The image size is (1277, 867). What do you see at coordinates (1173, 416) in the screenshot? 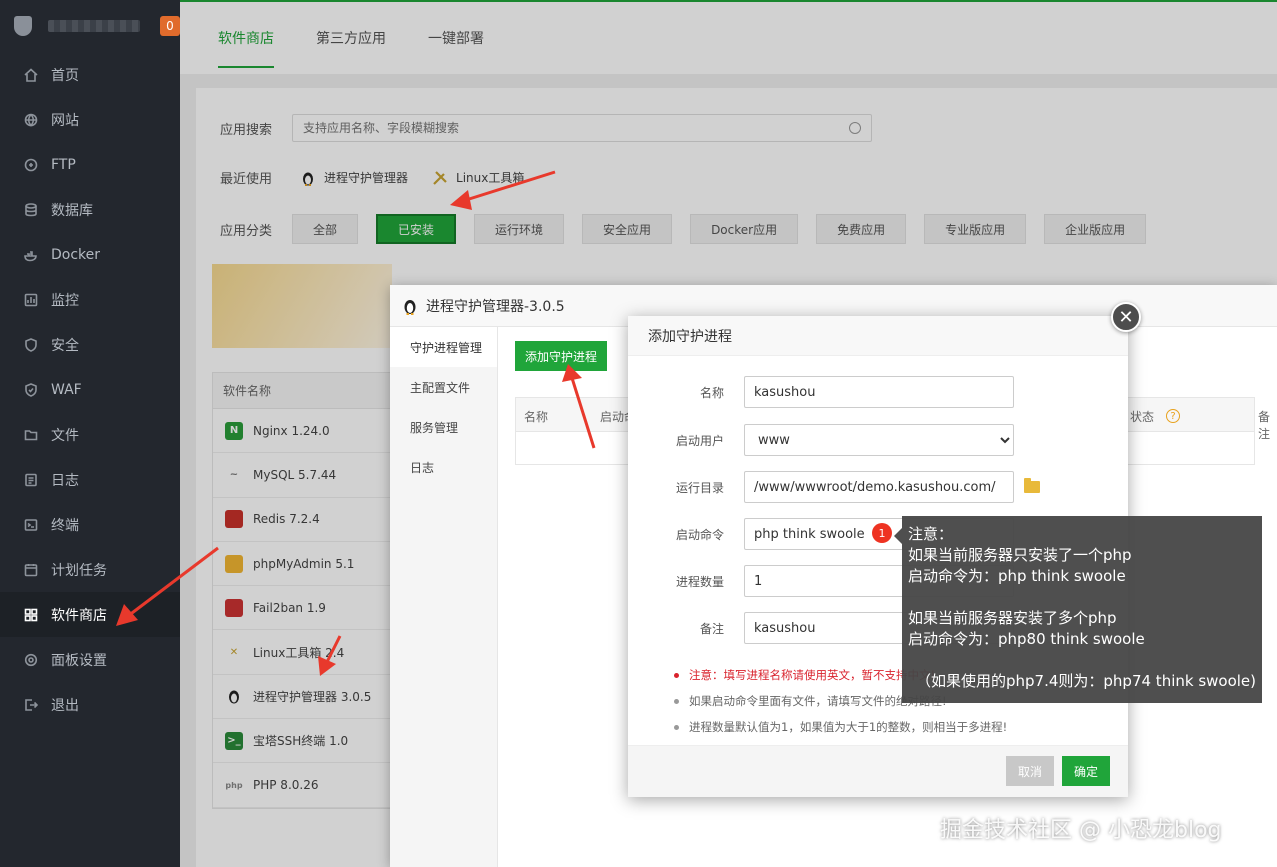
I see `help-icon: ?` at bounding box center [1173, 416].